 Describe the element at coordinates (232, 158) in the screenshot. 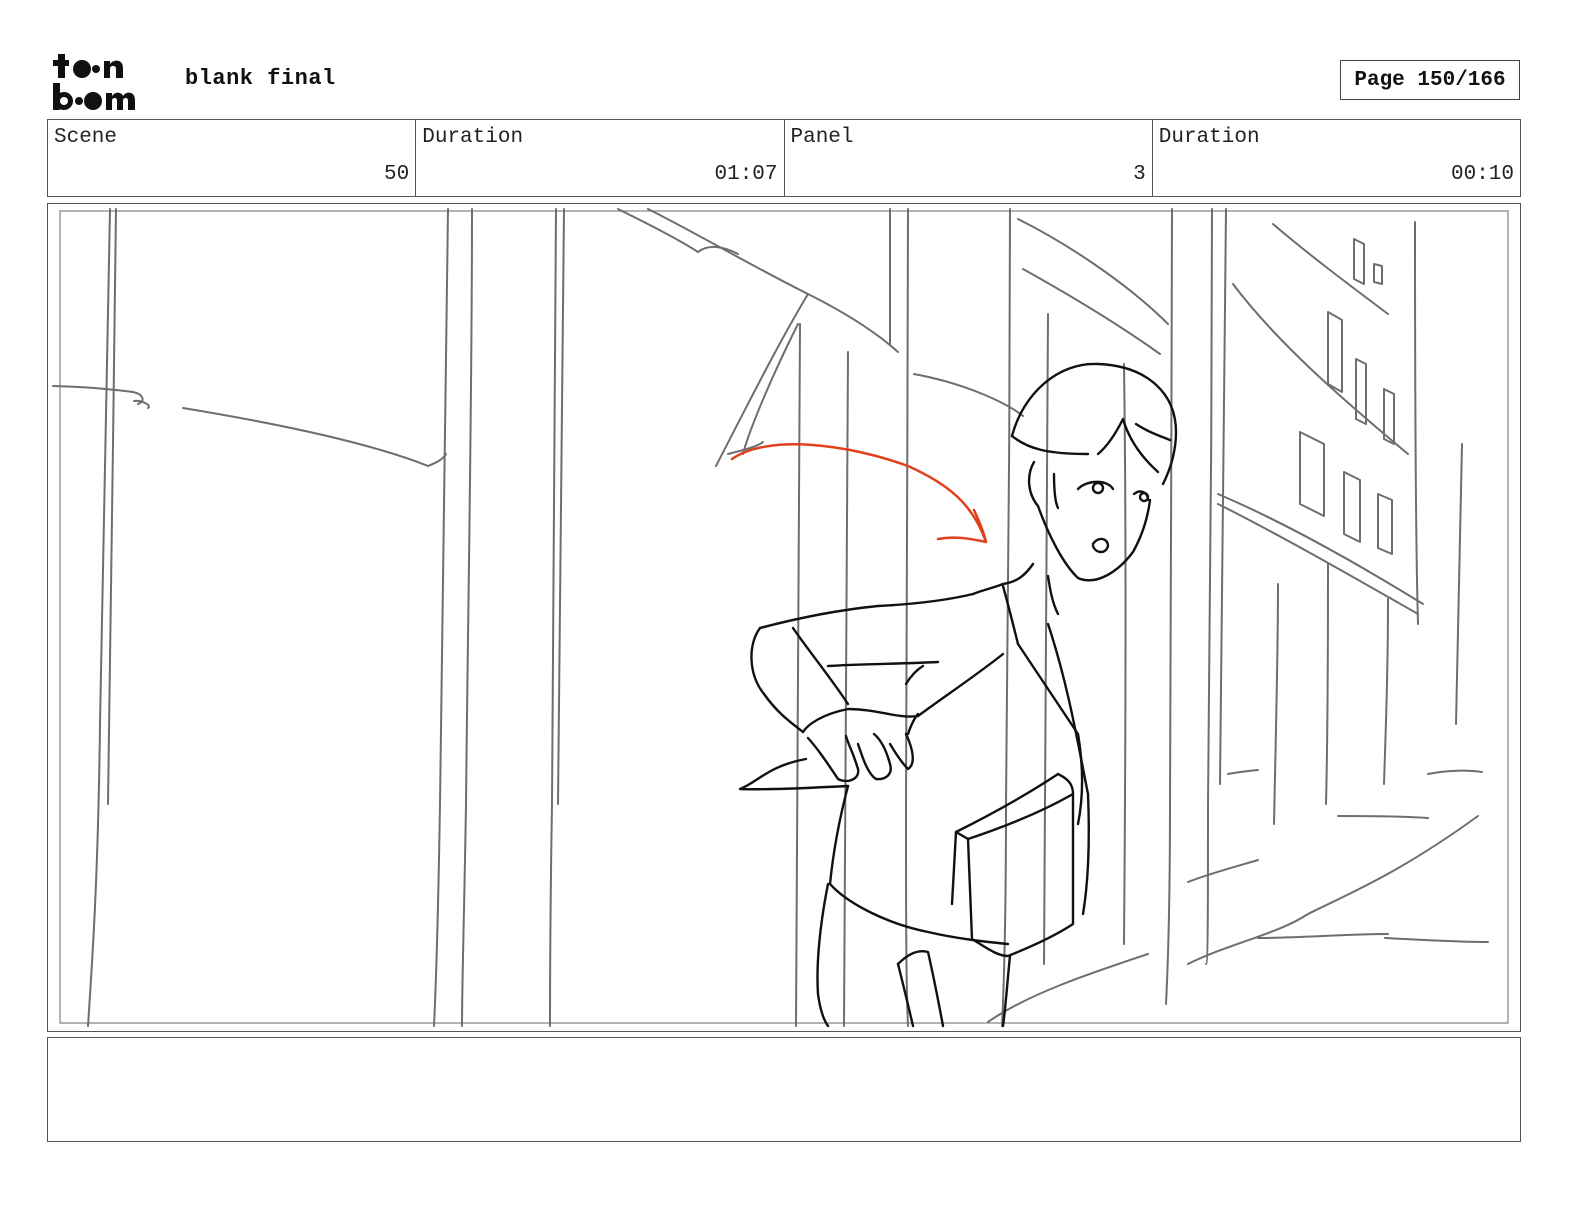

I see `scene-cell: Scene 50` at that location.